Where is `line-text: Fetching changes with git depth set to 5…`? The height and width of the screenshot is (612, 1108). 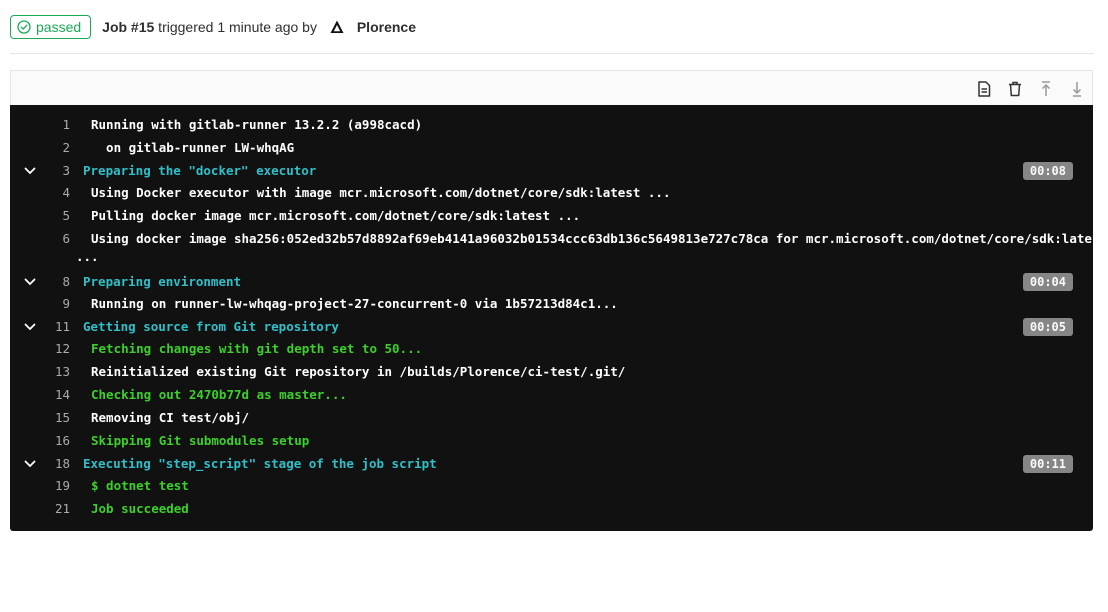
line-text: Fetching changes with git depth set to 5… is located at coordinates (257, 348).